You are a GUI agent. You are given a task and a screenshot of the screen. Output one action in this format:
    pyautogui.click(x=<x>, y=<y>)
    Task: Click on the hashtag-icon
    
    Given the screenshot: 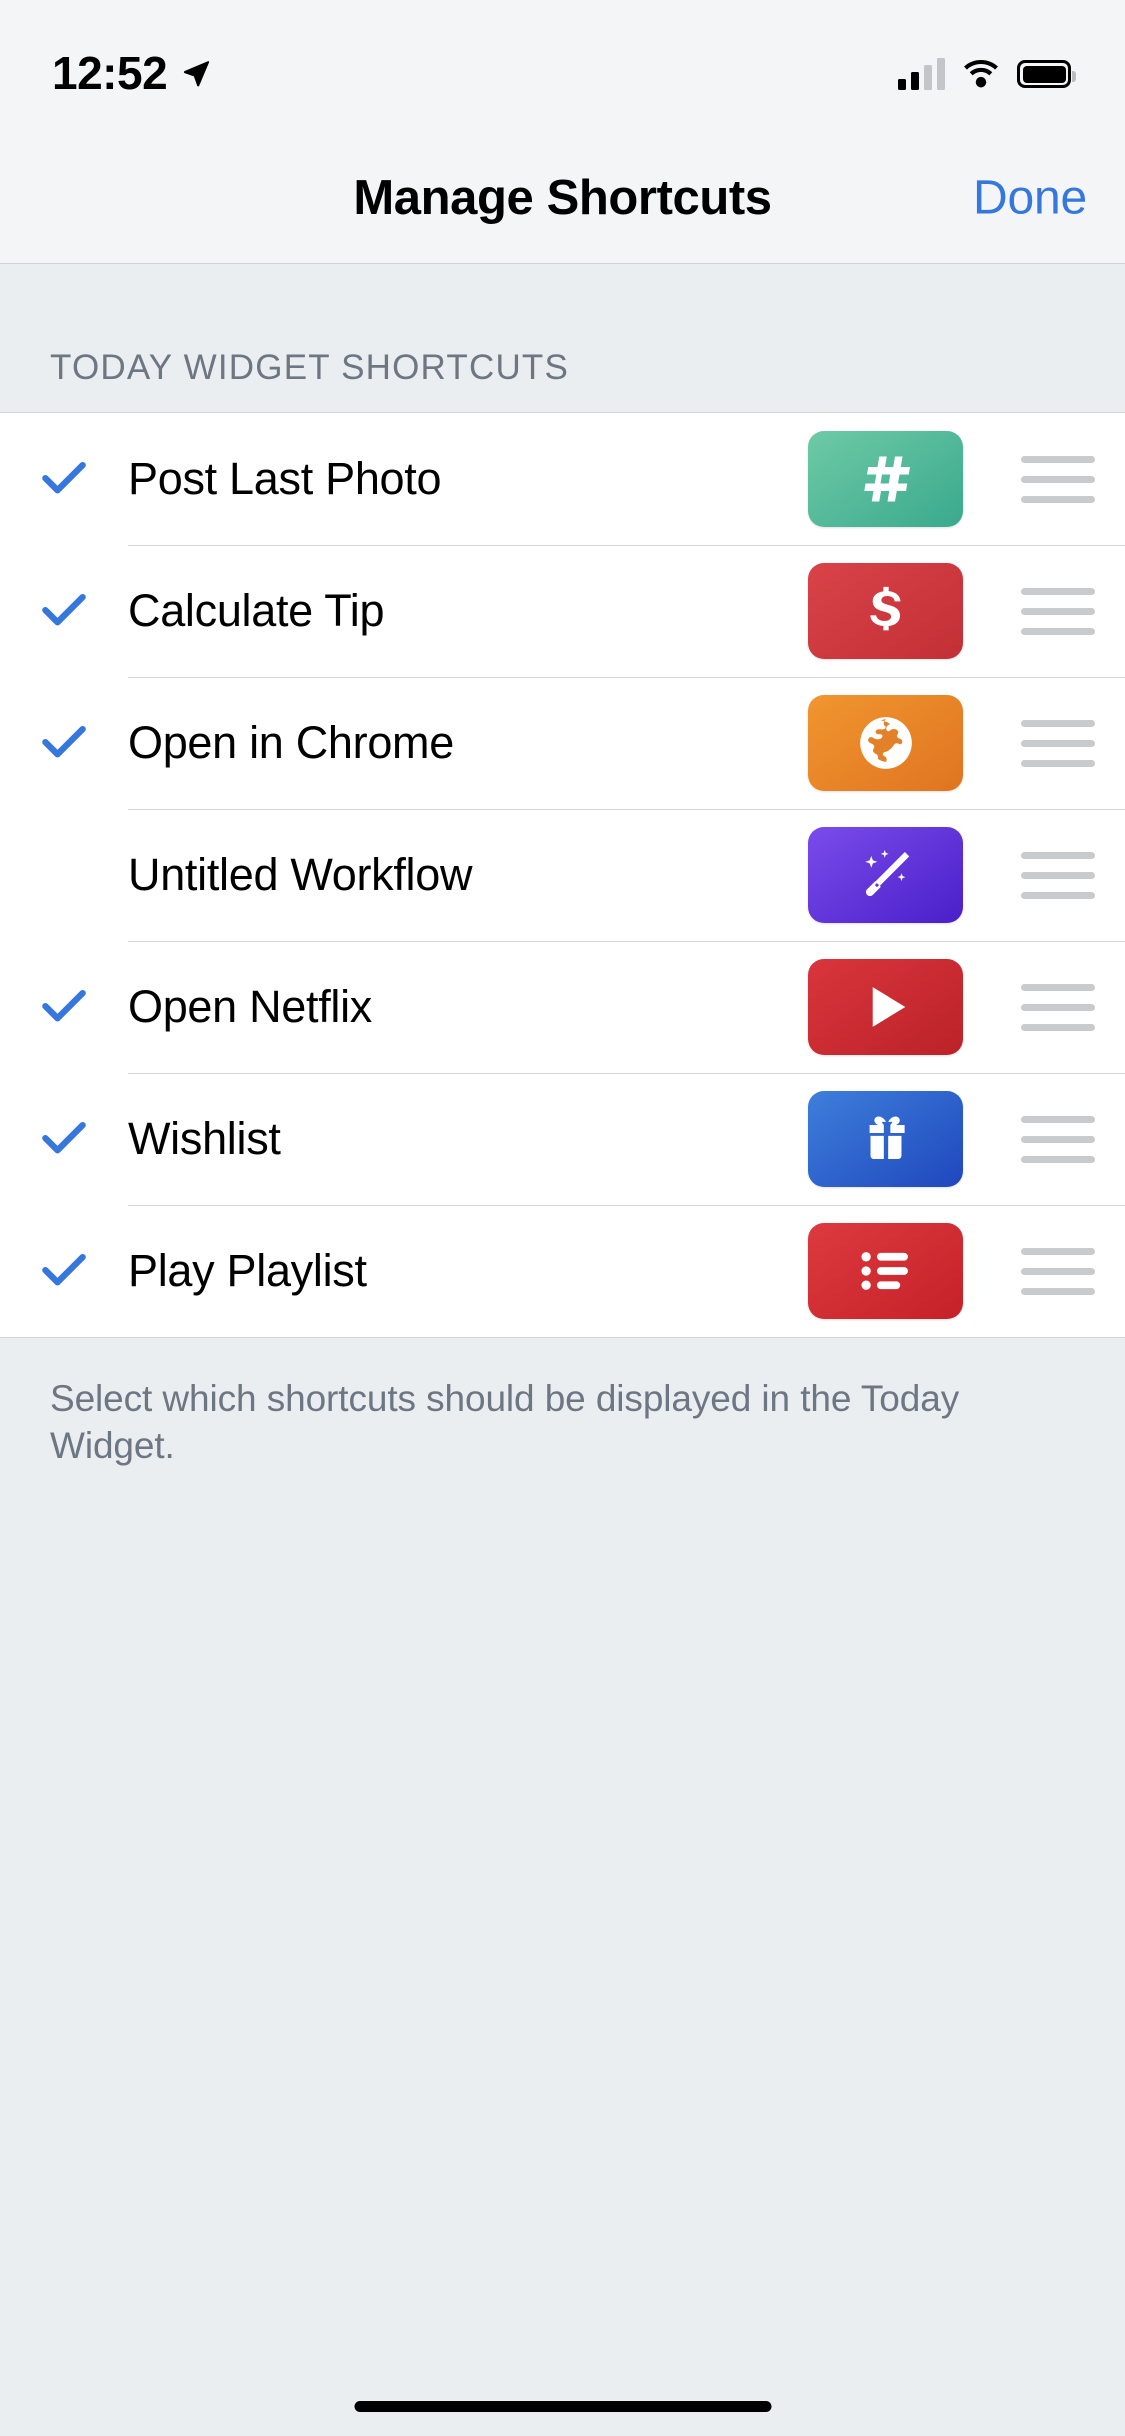 What is the action you would take?
    pyautogui.click(x=886, y=479)
    